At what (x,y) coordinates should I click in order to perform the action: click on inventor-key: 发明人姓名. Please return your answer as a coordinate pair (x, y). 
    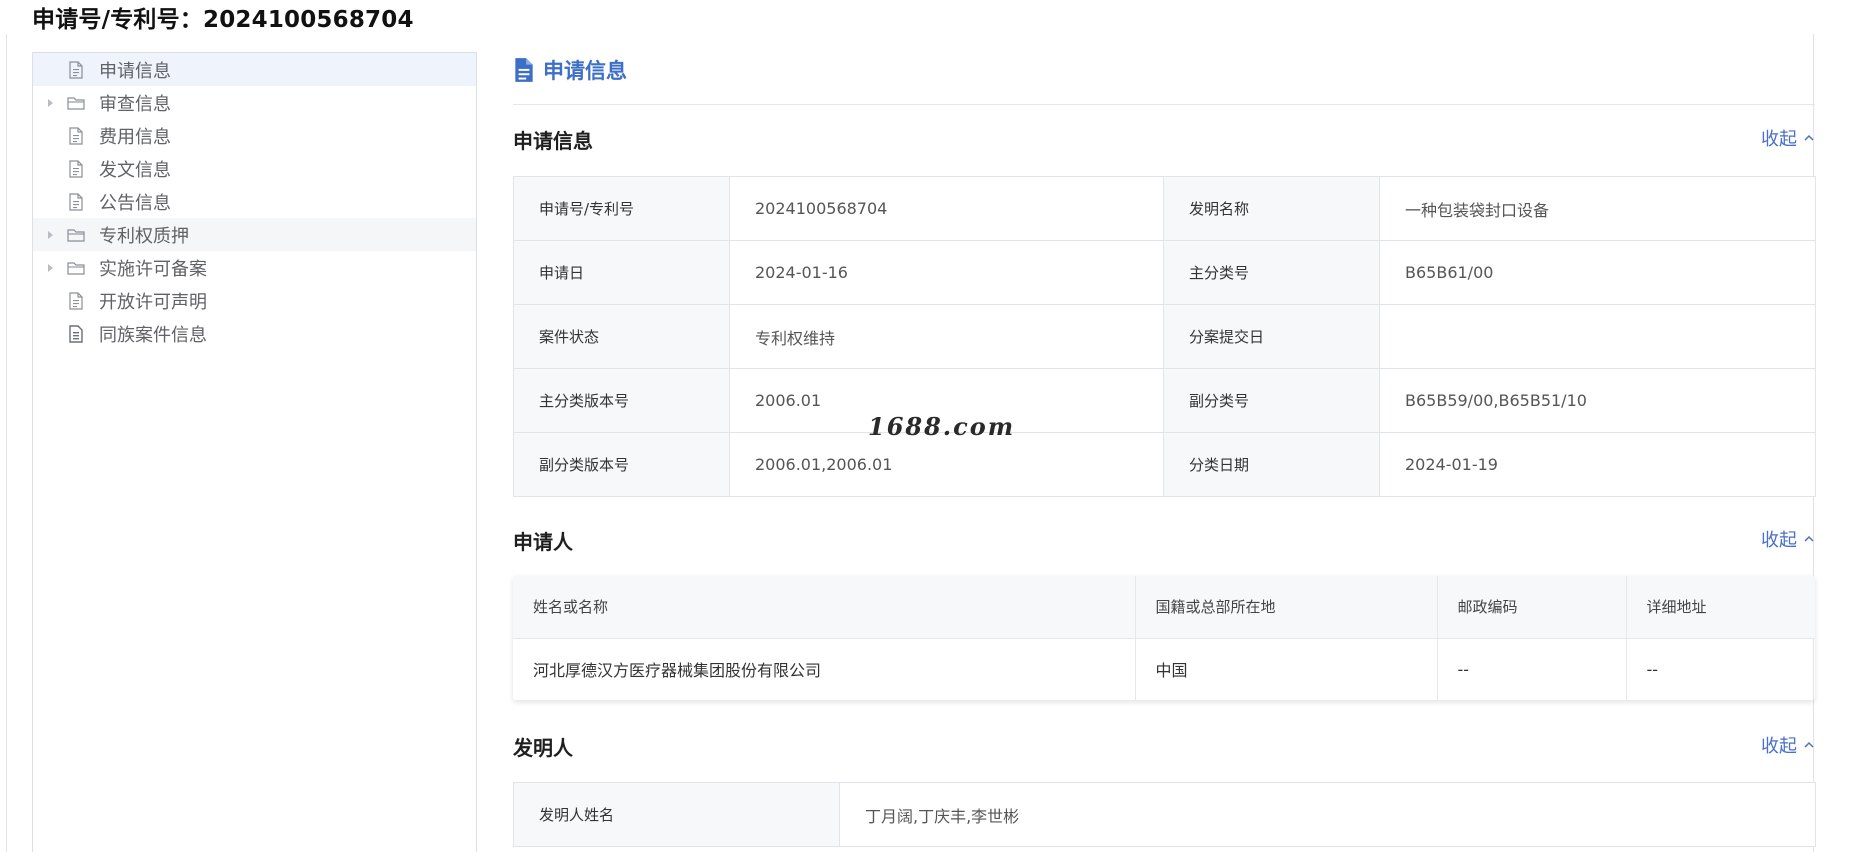
    Looking at the image, I should click on (676, 814).